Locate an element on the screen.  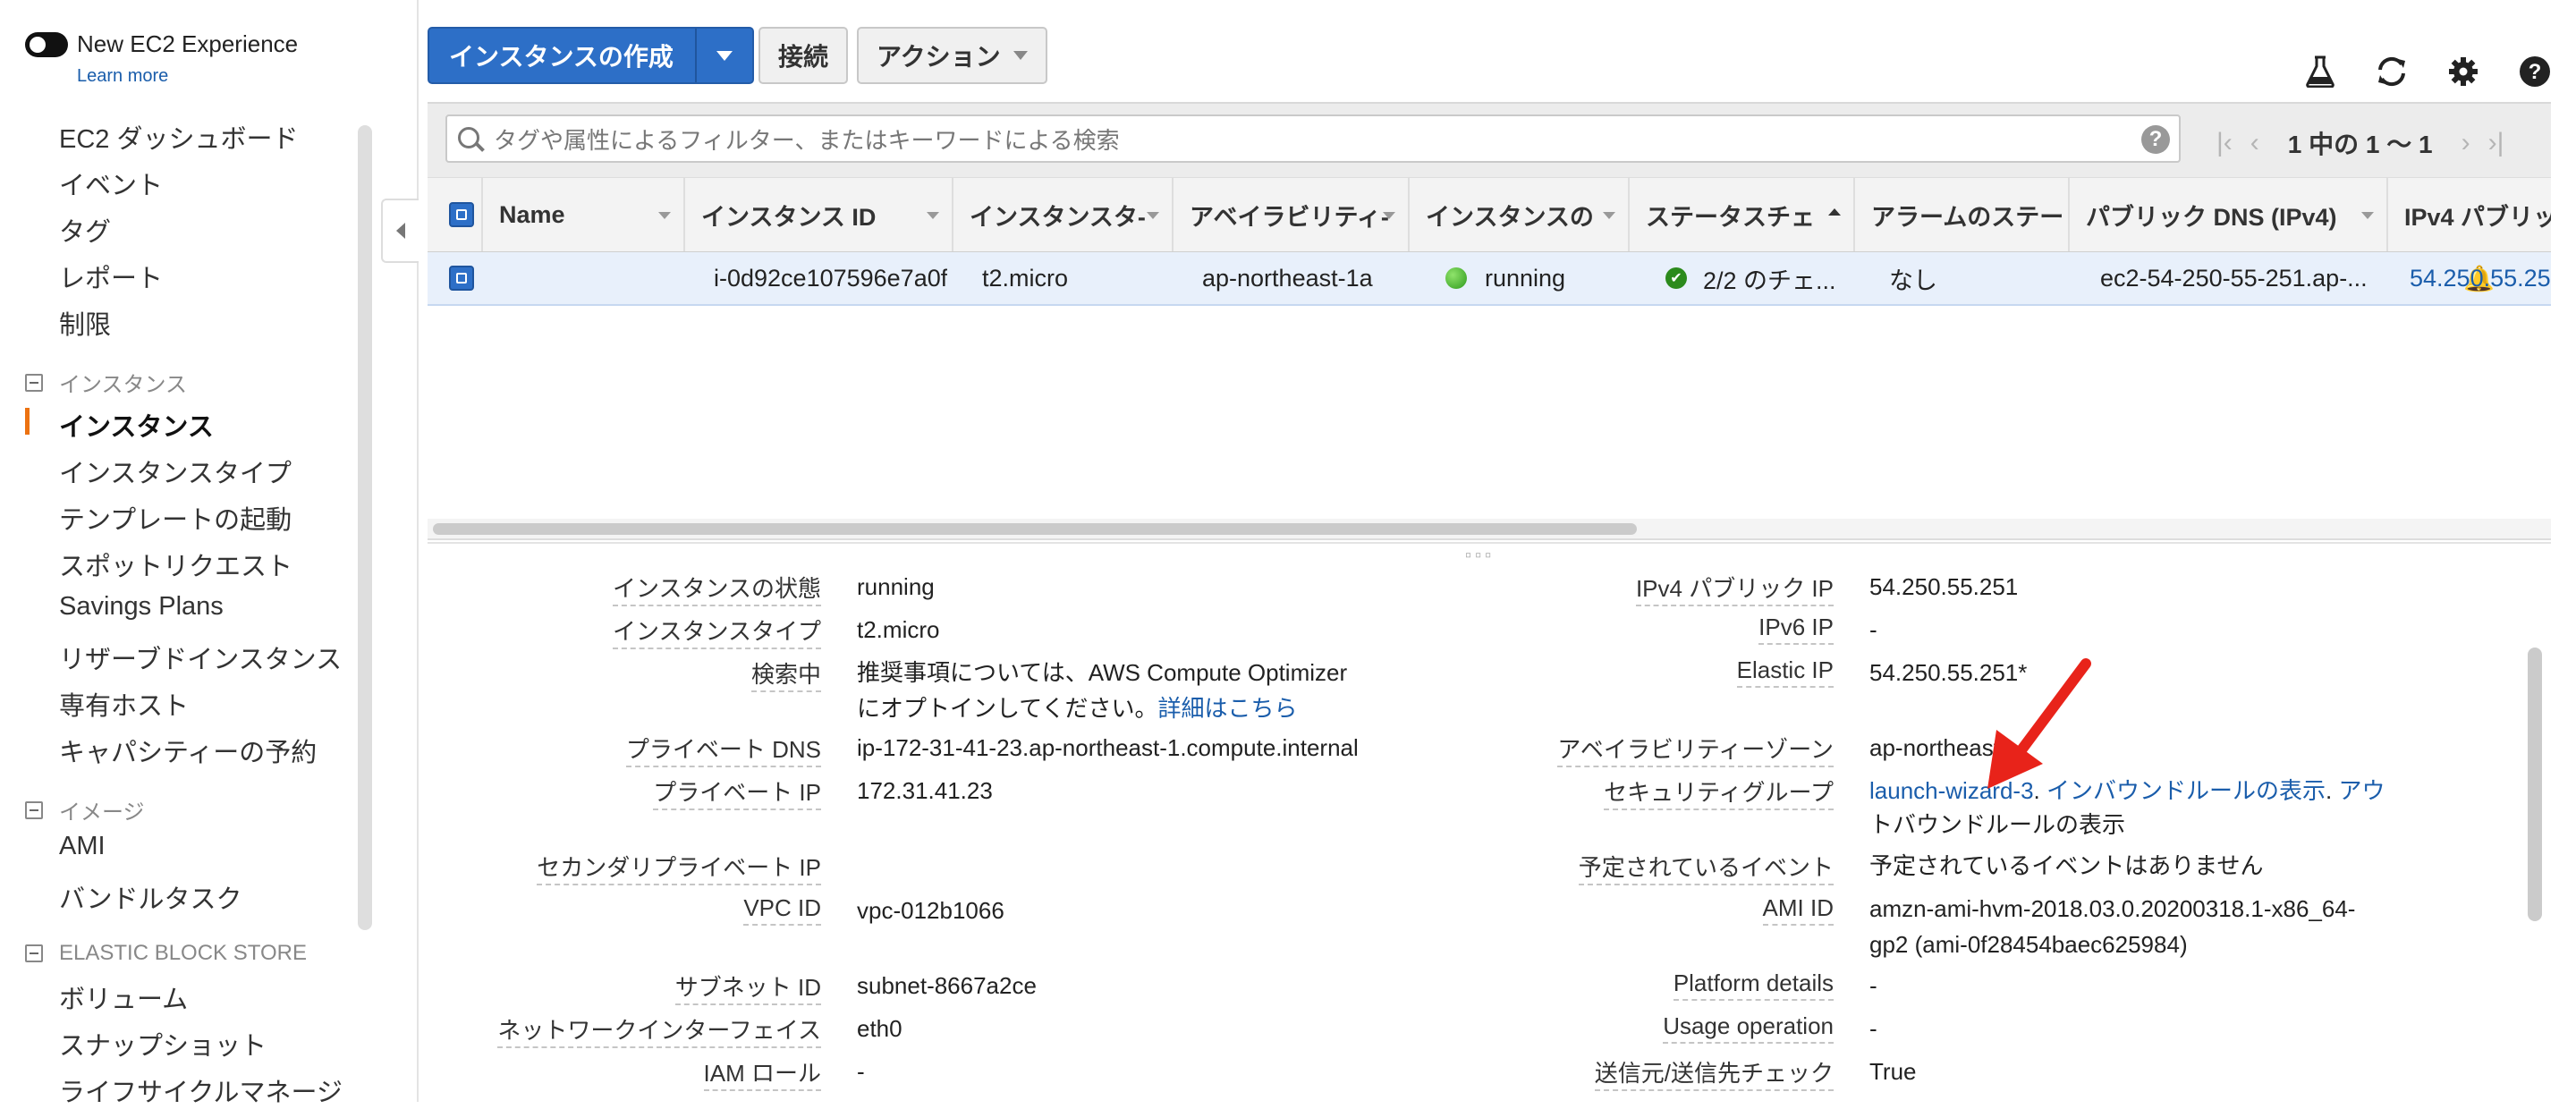
scrollbar-thumb is located at coordinates (1035, 529).